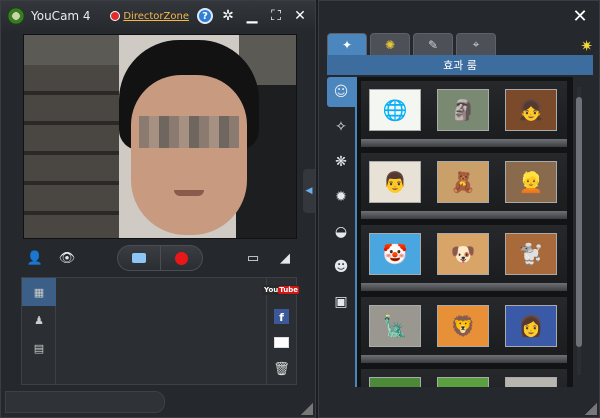  What do you see at coordinates (395, 254) in the screenshot?
I see `clown-icon: 🤡` at bounding box center [395, 254].